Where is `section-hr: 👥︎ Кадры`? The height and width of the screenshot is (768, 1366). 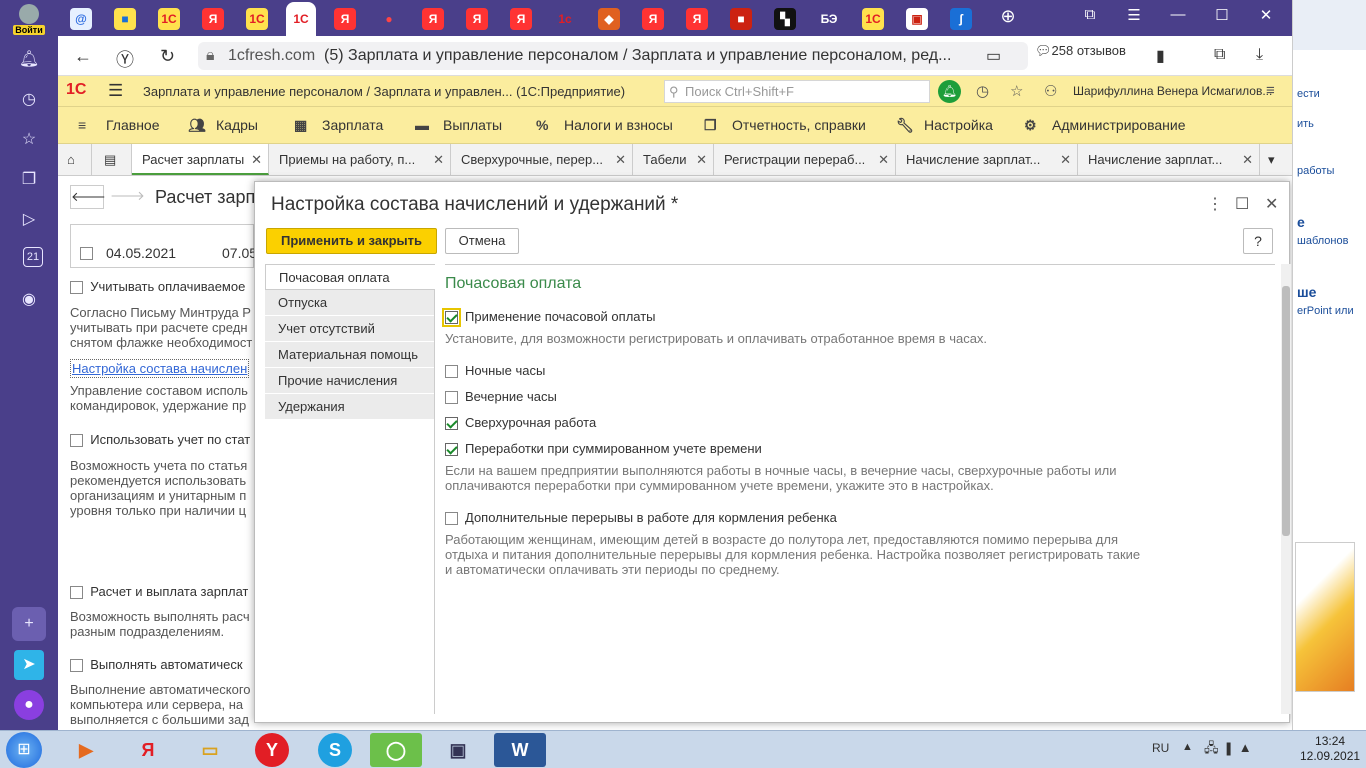
section-hr: 👥︎ Кадры is located at coordinates (223, 125).